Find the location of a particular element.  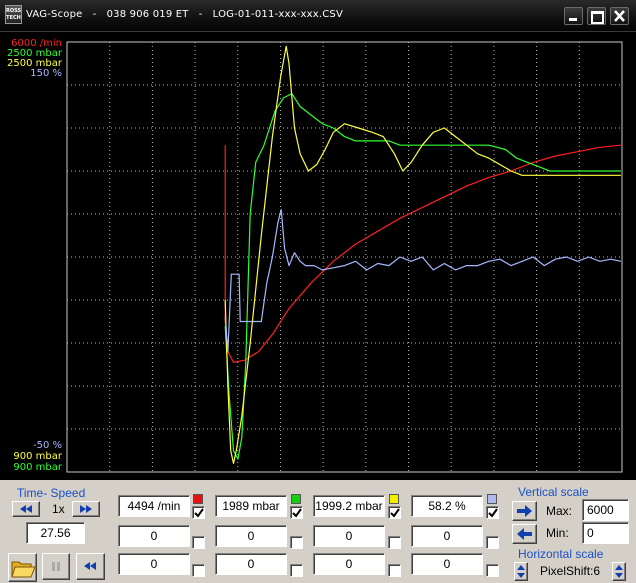

channel-3-value: 1999.2 mbar is located at coordinates (349, 506).